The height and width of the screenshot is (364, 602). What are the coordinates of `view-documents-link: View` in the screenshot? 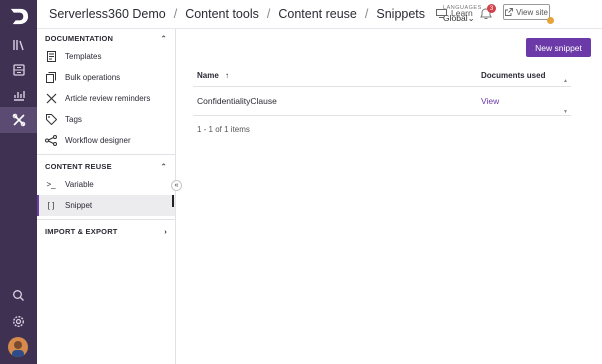 It's located at (526, 101).